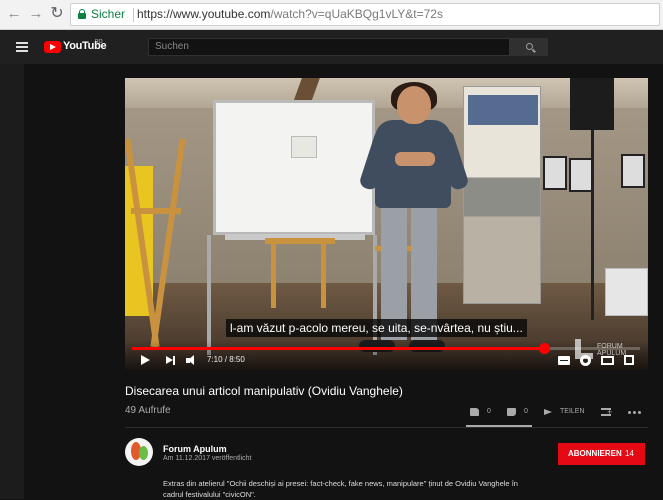 The image size is (663, 500). I want to click on youtube-header: YouTube RO Suchen, so click(331, 47).